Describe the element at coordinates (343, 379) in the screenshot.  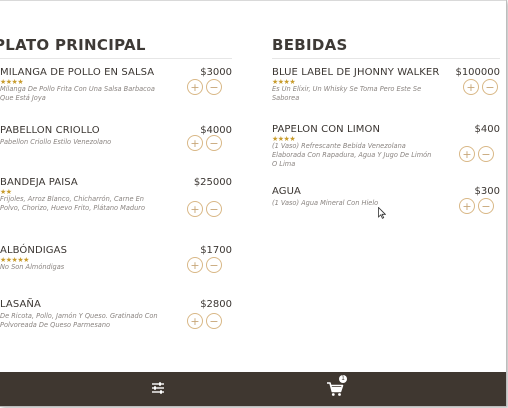
I see `cart-count-badge: 1` at that location.